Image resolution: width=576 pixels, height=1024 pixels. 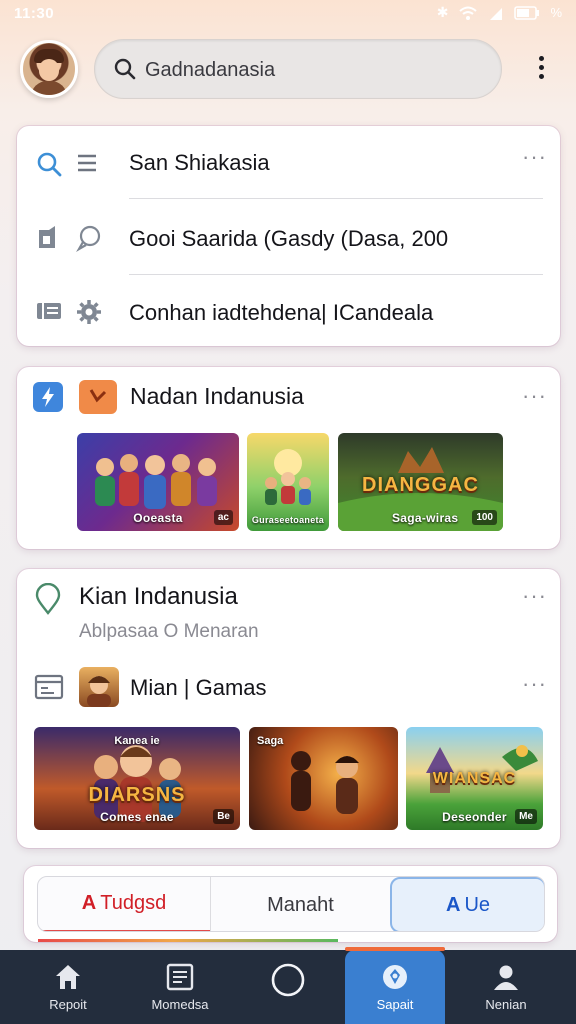 What do you see at coordinates (98, 397) in the screenshot?
I see `game-app-icon` at bounding box center [98, 397].